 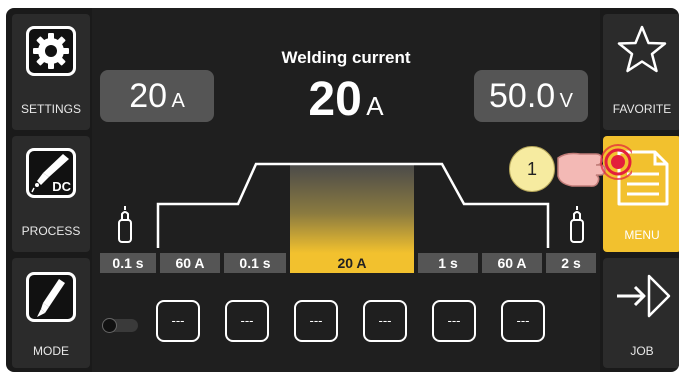 I want to click on callout-number: 1, so click(x=531, y=169).